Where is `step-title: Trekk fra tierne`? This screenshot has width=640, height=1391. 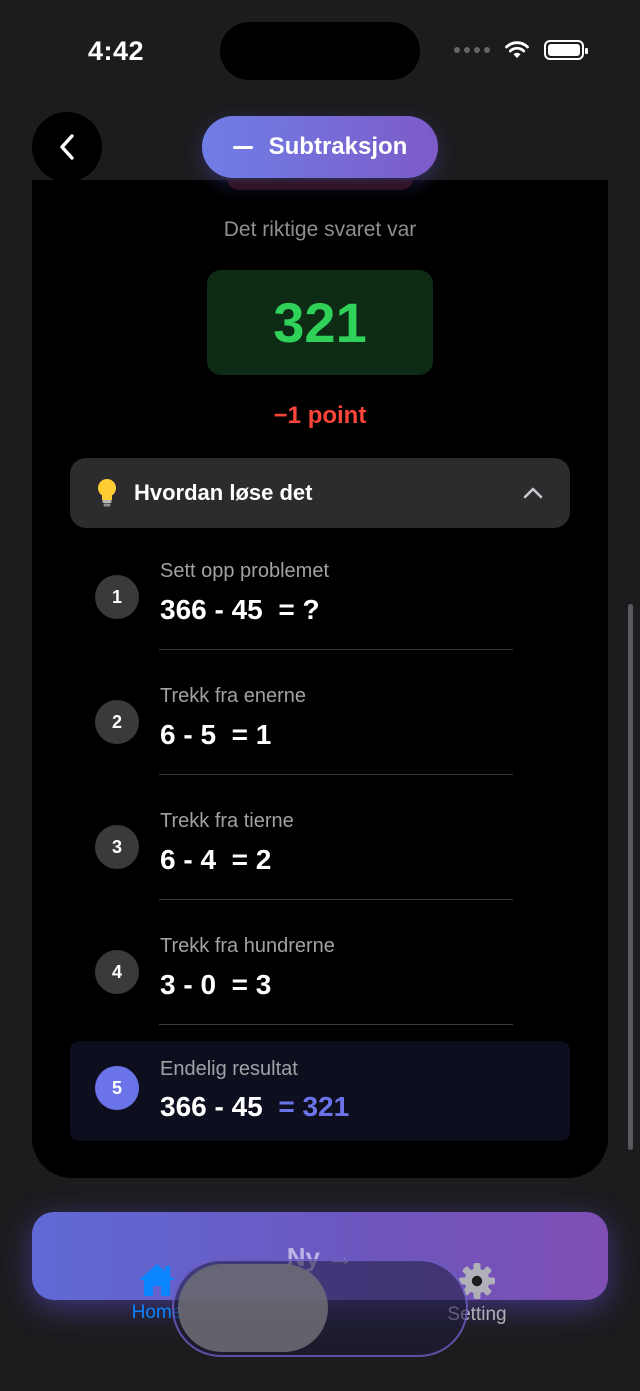 step-title: Trekk fra tierne is located at coordinates (227, 821).